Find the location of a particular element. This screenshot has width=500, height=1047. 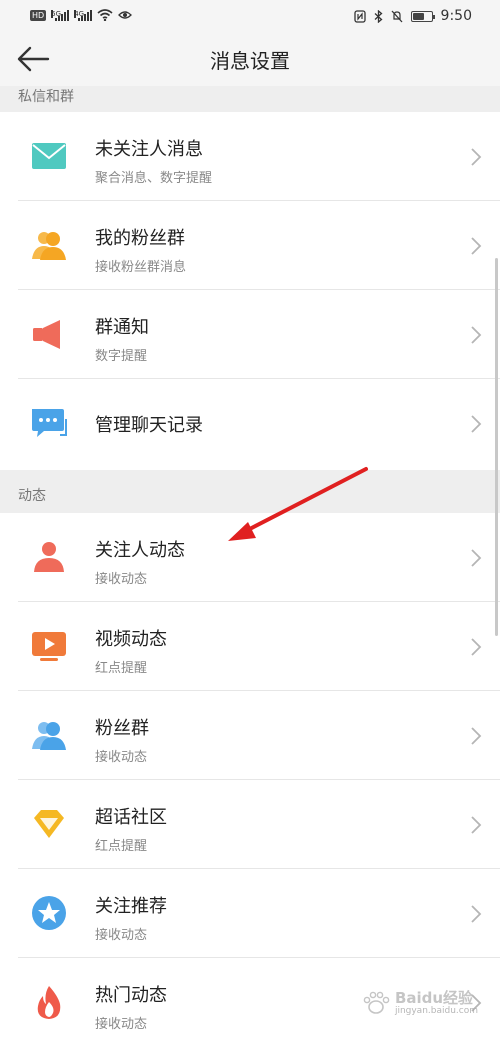

section-header-private: 私信和群 is located at coordinates (250, 99).